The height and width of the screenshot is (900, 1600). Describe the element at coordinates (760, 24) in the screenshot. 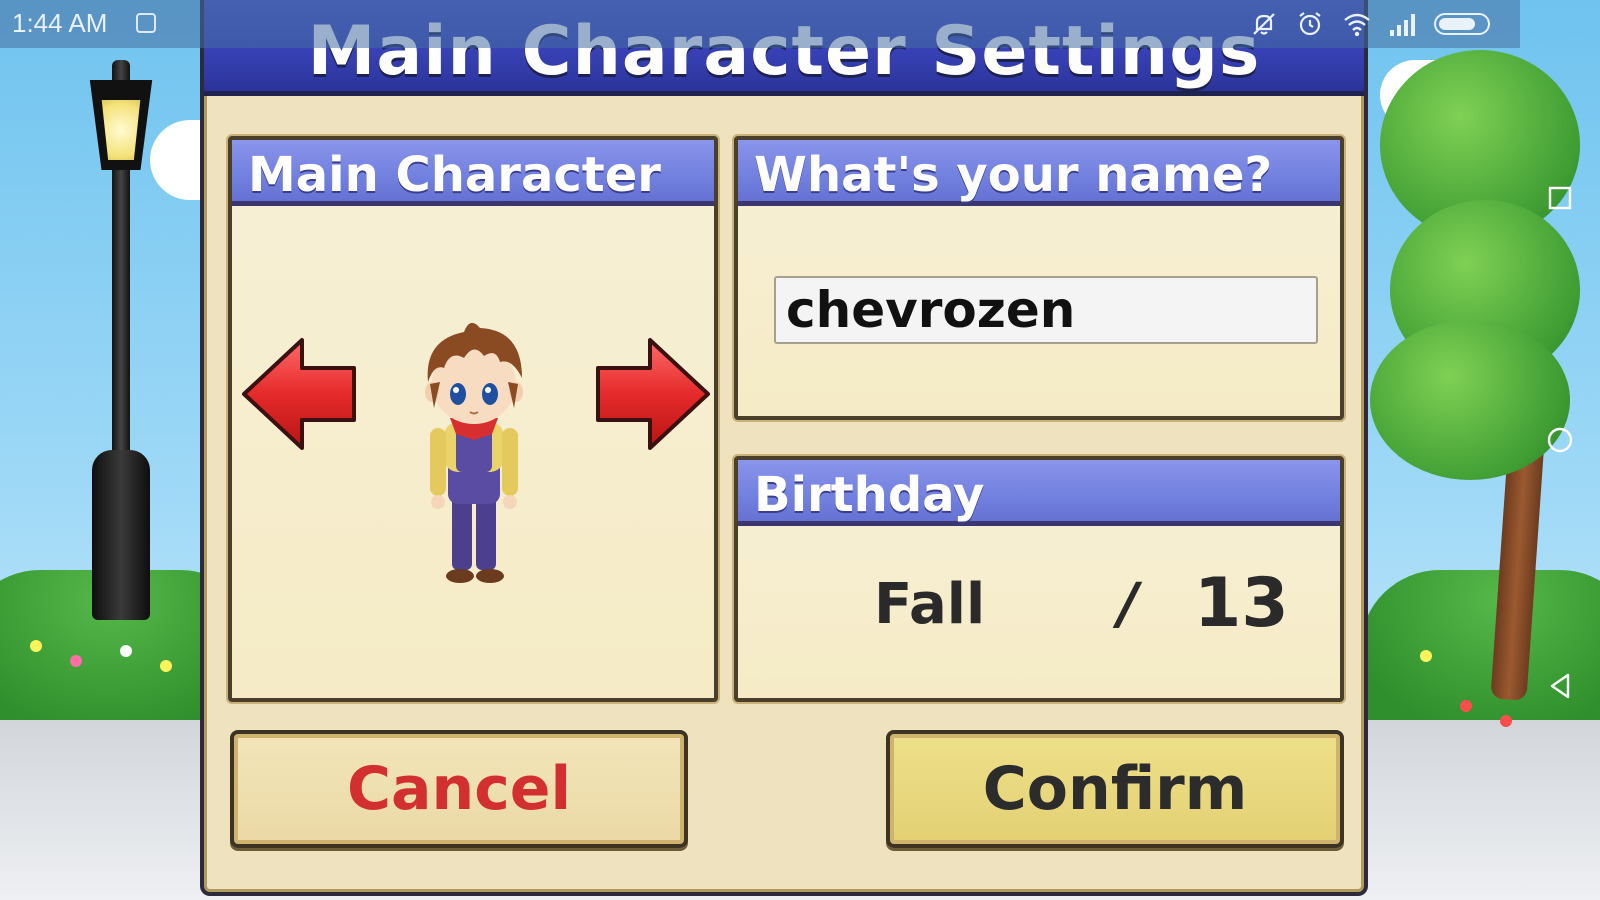

I see `status-bar: 1:44 AM` at that location.